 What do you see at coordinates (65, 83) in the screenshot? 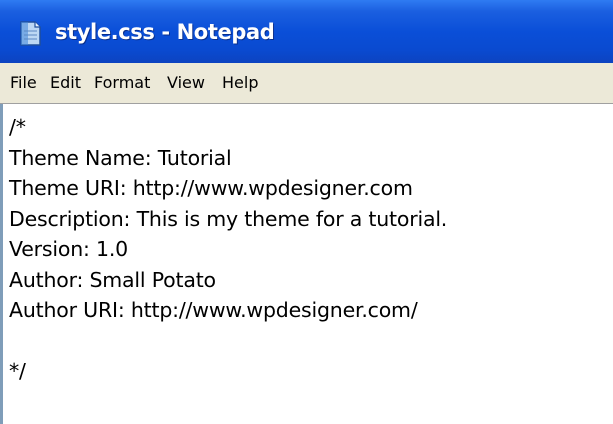
I see `menu-edit: Edit` at bounding box center [65, 83].